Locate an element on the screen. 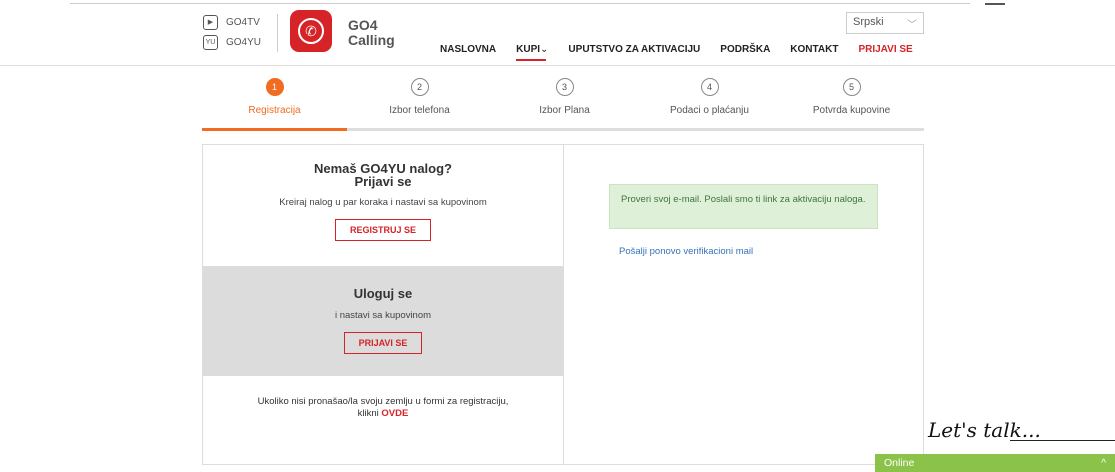 The width and height of the screenshot is (1115, 472). nav-uputstvo: UPUTSTVO ZA AKTIVACIJU is located at coordinates (634, 49).